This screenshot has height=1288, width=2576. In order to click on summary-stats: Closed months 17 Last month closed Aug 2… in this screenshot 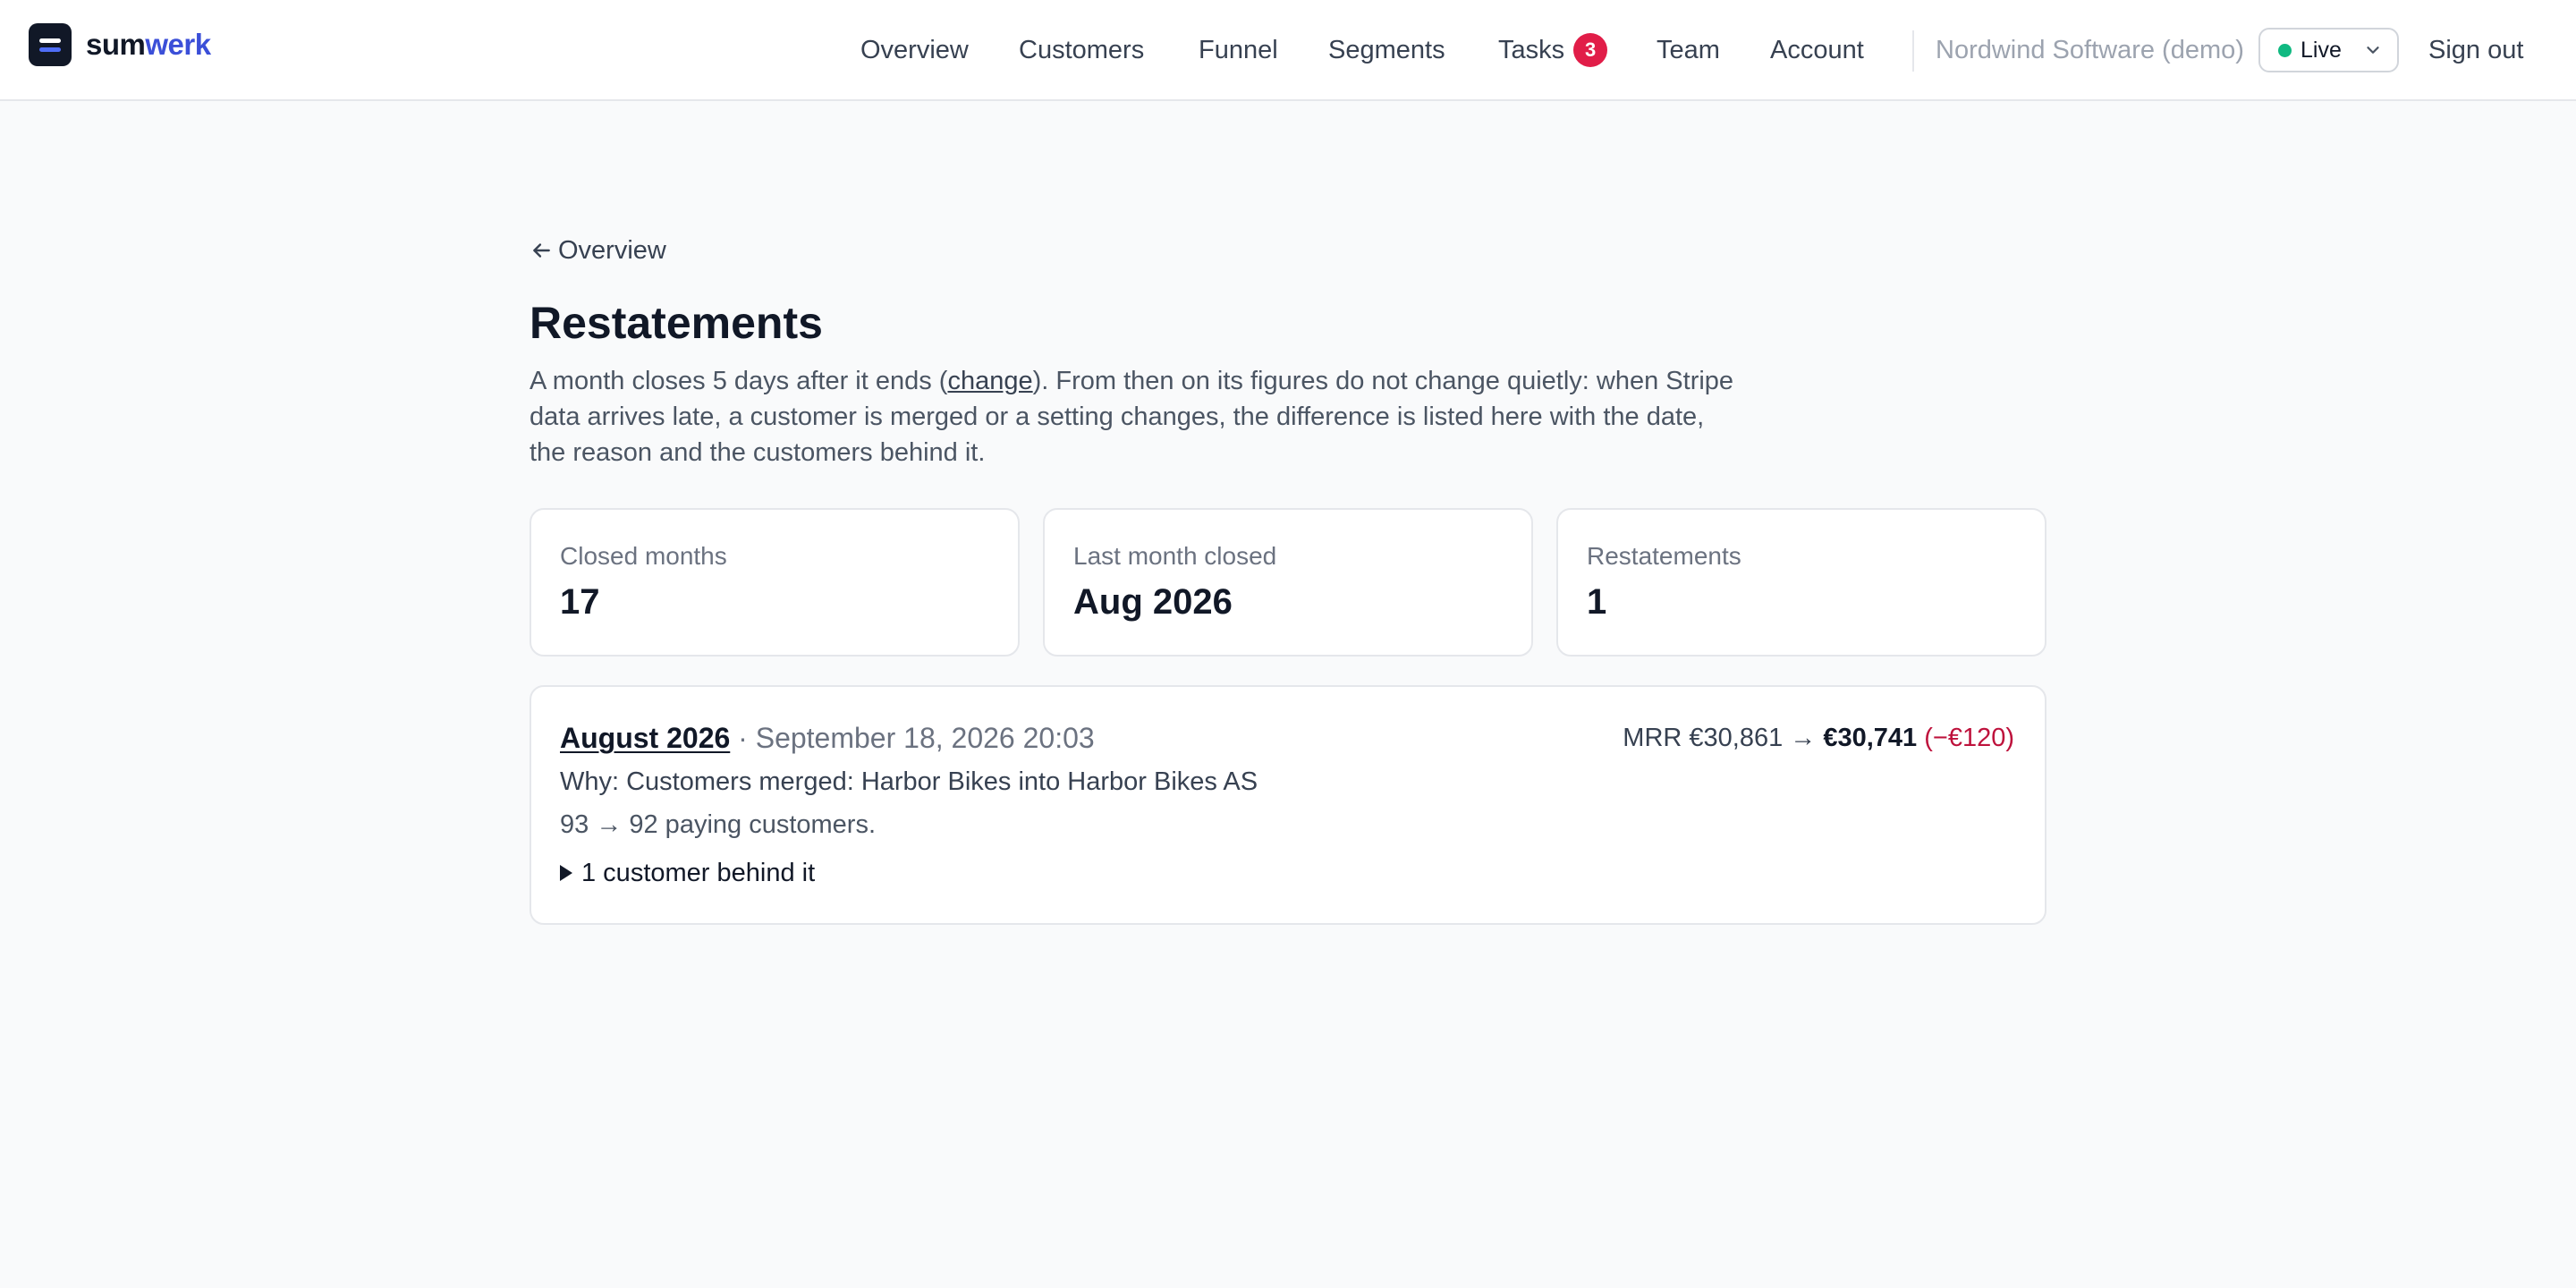, I will do `click(1288, 582)`.